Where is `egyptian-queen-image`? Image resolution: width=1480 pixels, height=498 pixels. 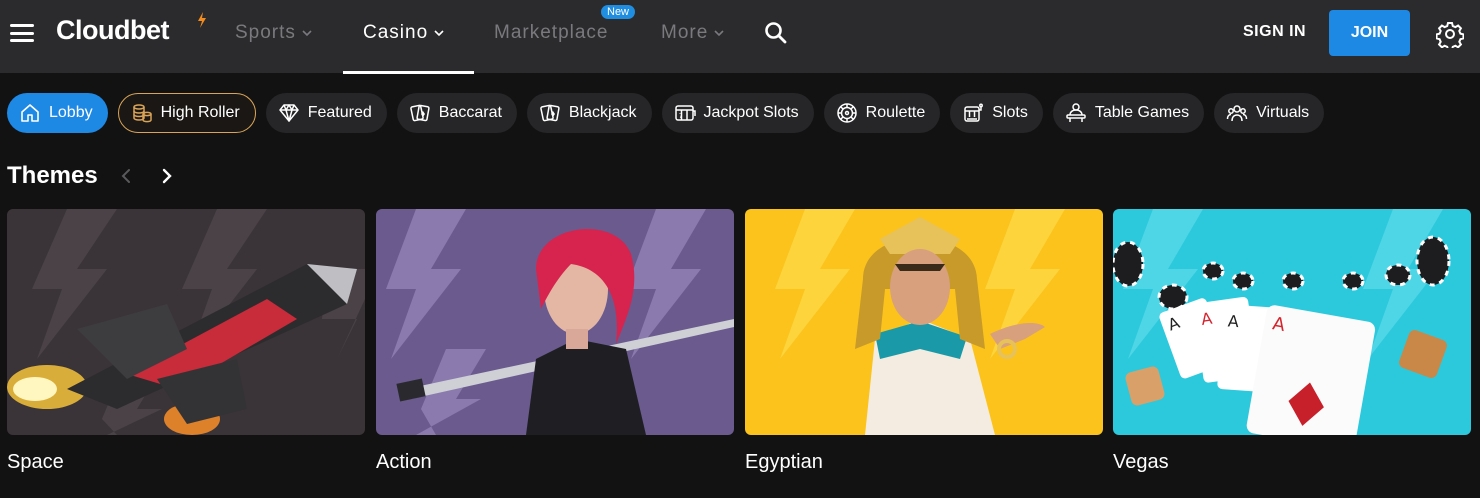 egyptian-queen-image is located at coordinates (924, 322).